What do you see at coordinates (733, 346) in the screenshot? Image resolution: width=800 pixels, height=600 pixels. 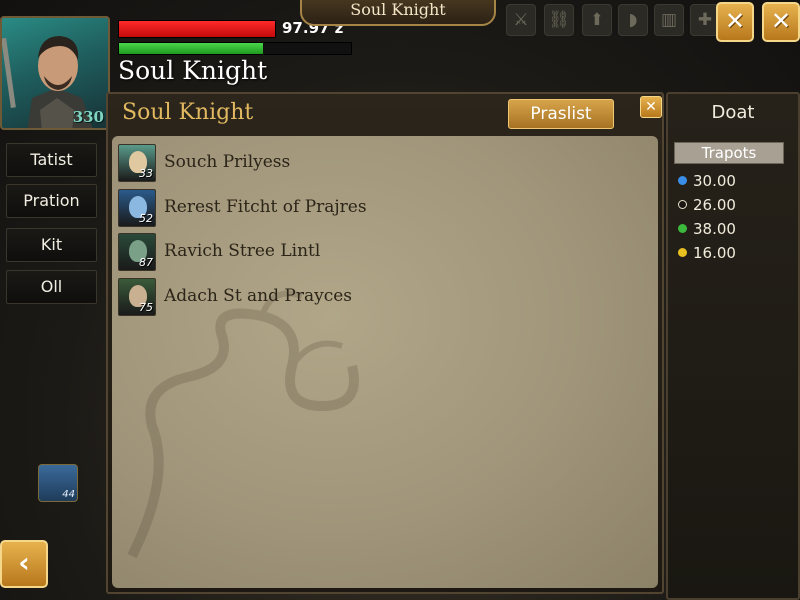 I see `stats-panel: Doat Trapots 30.00 26.00 38.00 16.00` at bounding box center [733, 346].